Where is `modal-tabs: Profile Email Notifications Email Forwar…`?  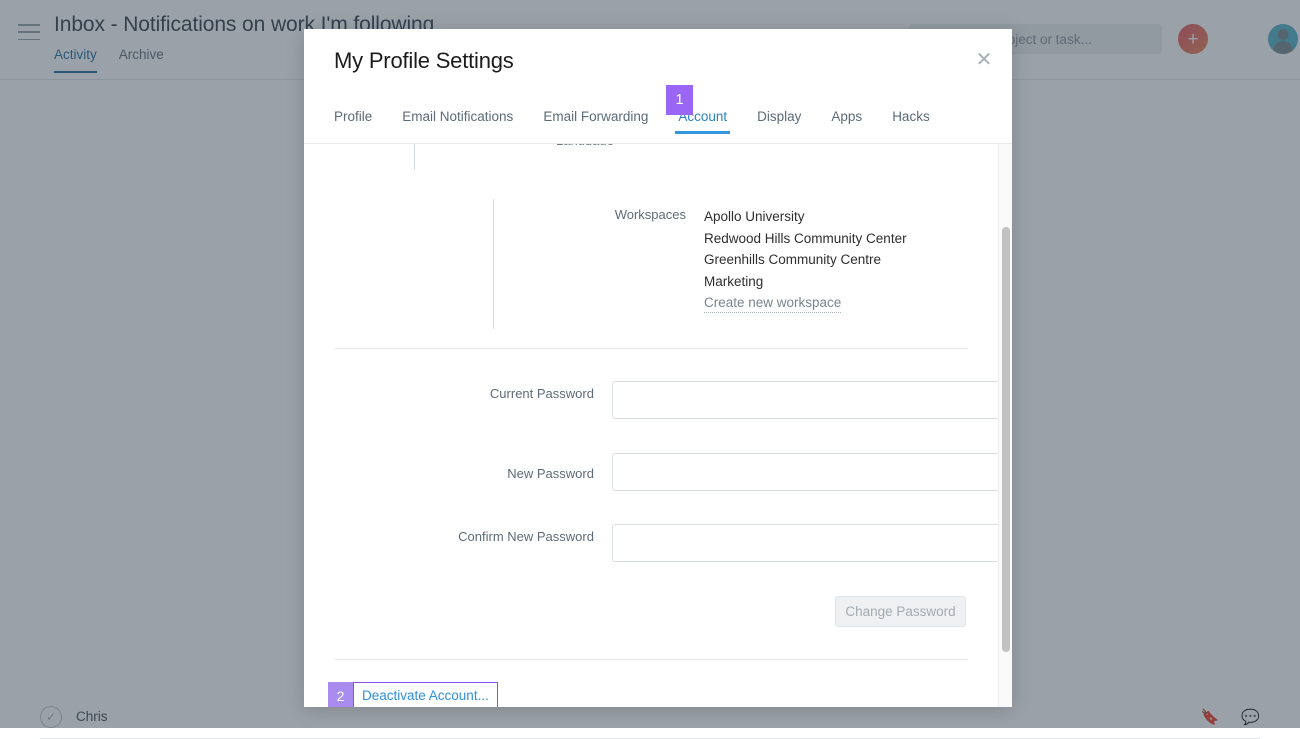 modal-tabs: Profile Email Notifications Email Forwar… is located at coordinates (639, 121).